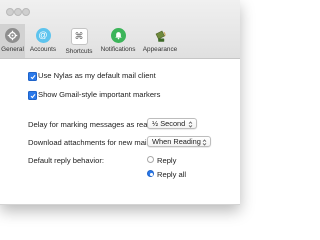 The height and width of the screenshot is (240, 320). What do you see at coordinates (176, 141) in the screenshot?
I see `download-value: When Reading` at bounding box center [176, 141].